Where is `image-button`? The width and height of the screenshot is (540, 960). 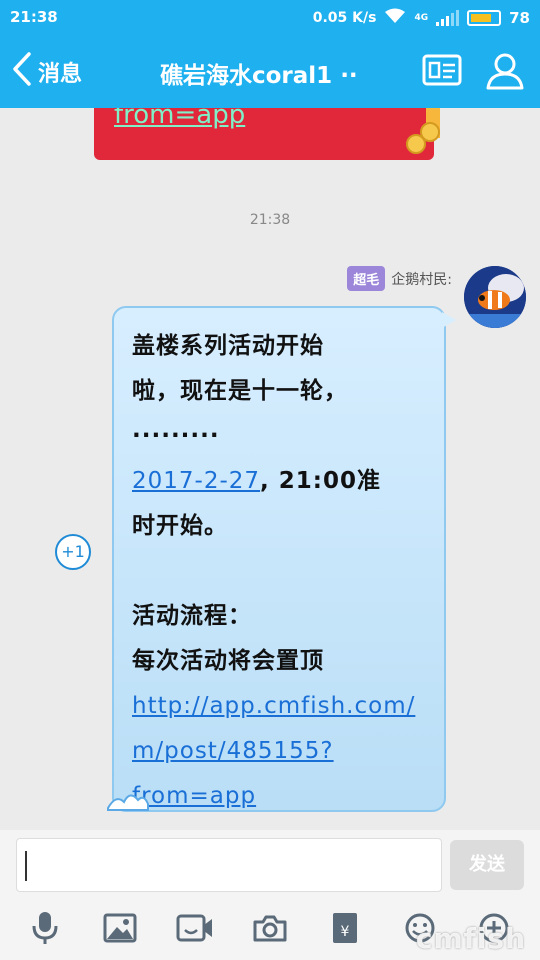 image-button is located at coordinates (120, 930).